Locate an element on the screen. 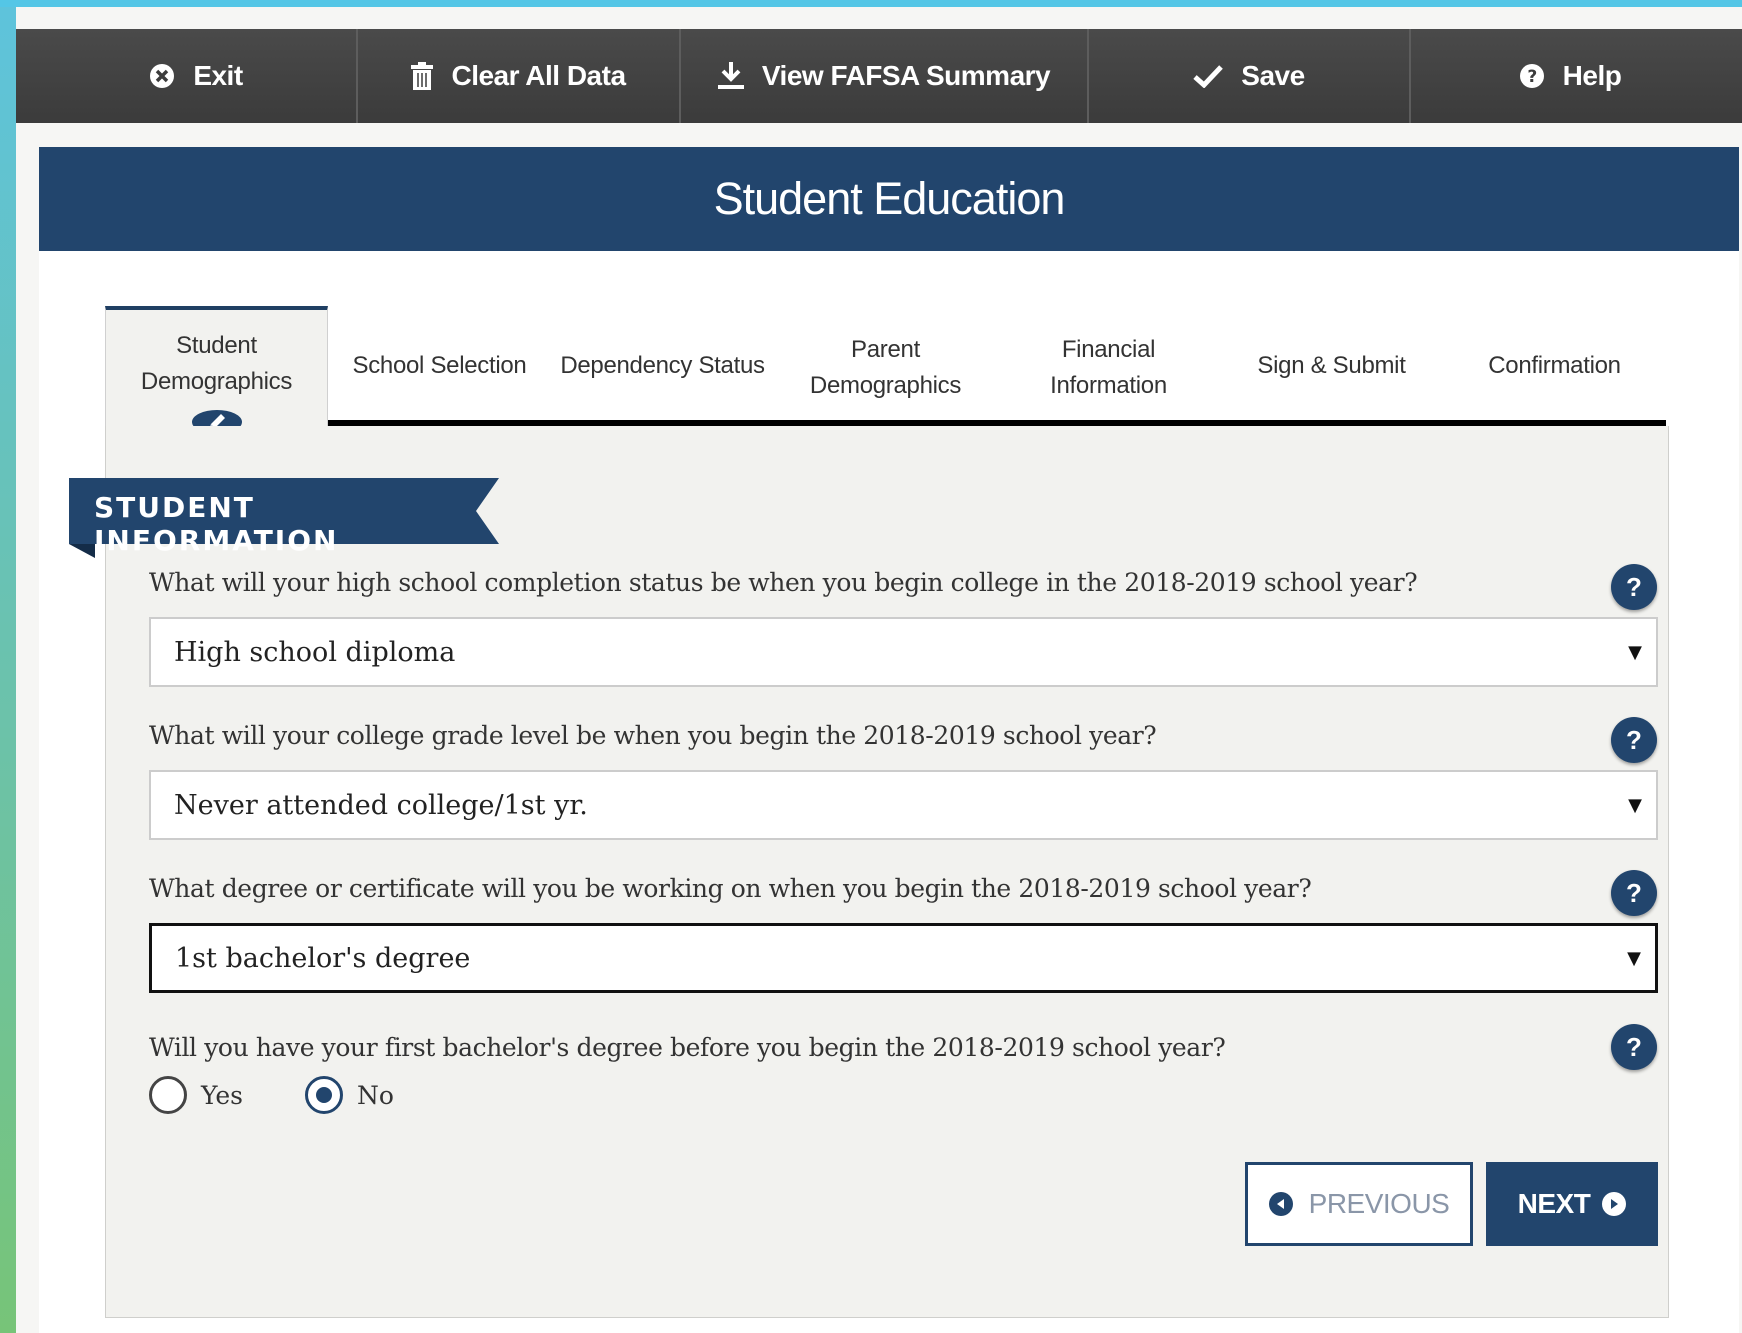 This screenshot has height=1333, width=1742. next-button: NEXT is located at coordinates (1572, 1204).